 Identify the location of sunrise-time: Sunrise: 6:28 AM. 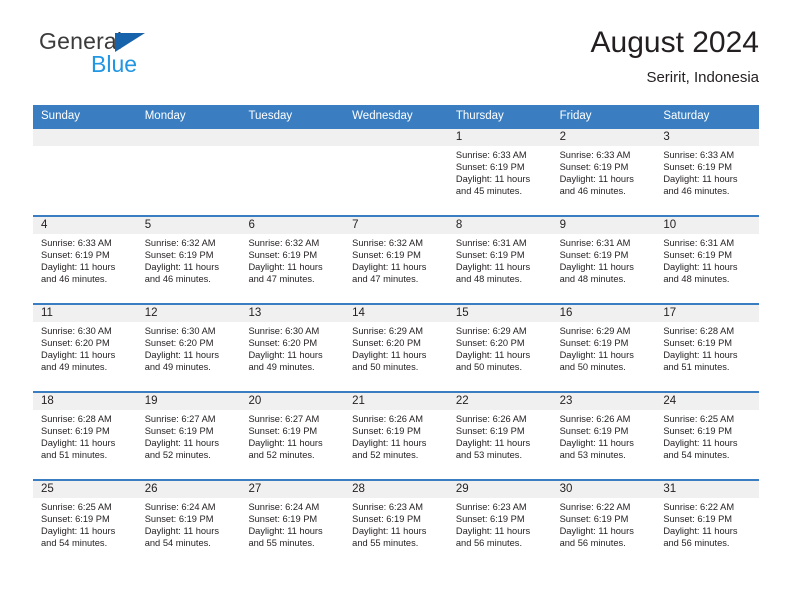
(76, 419).